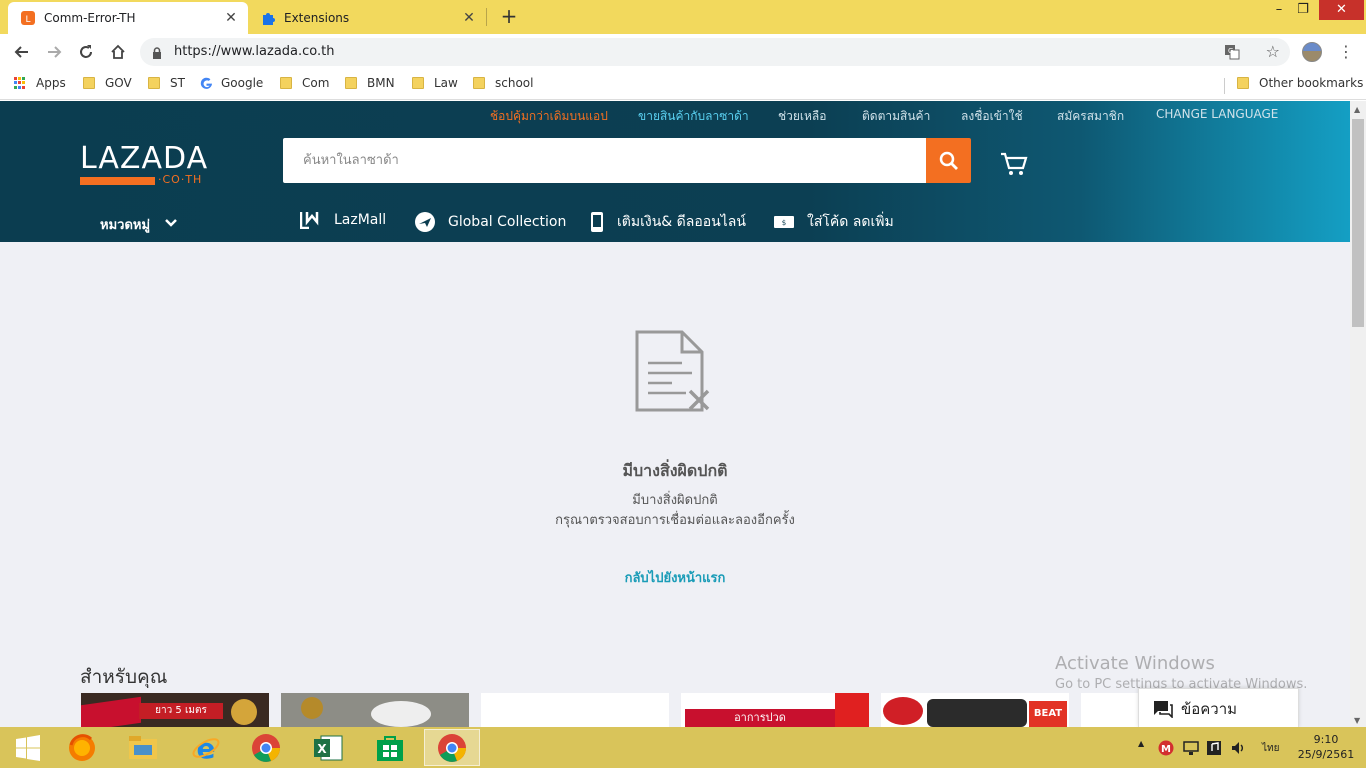 This screenshot has height=768, width=1366. I want to click on firefox-icon, so click(82, 747).